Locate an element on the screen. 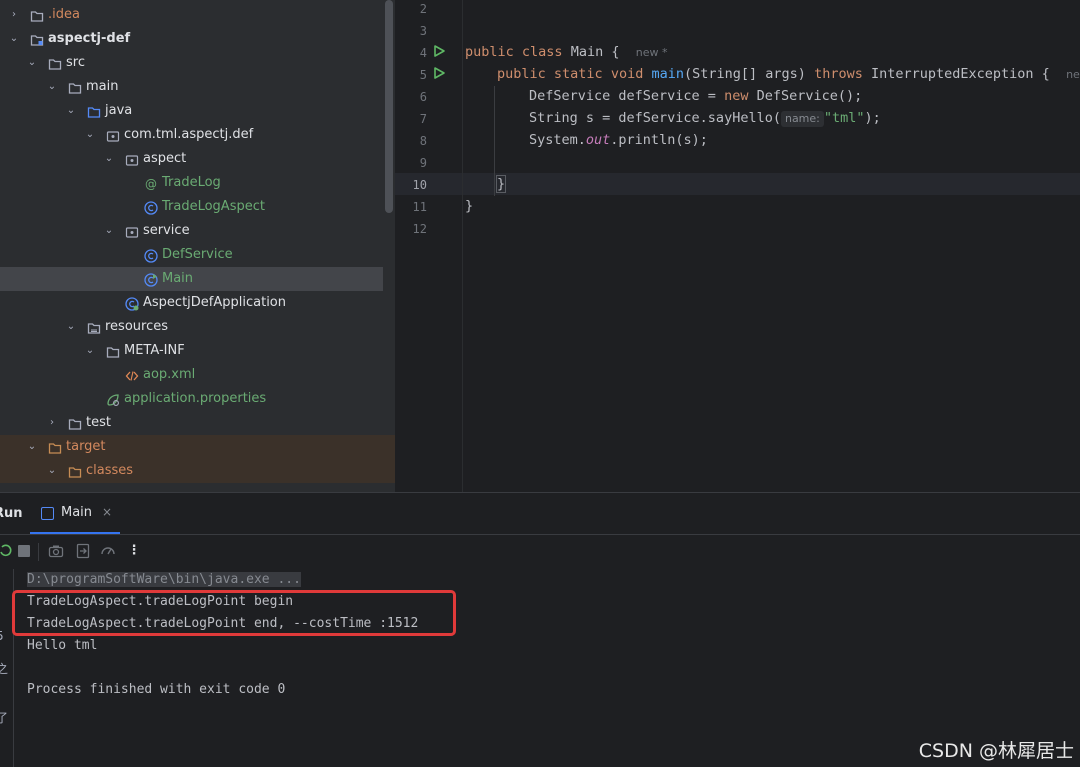  coverage-icon is located at coordinates (108, 551).